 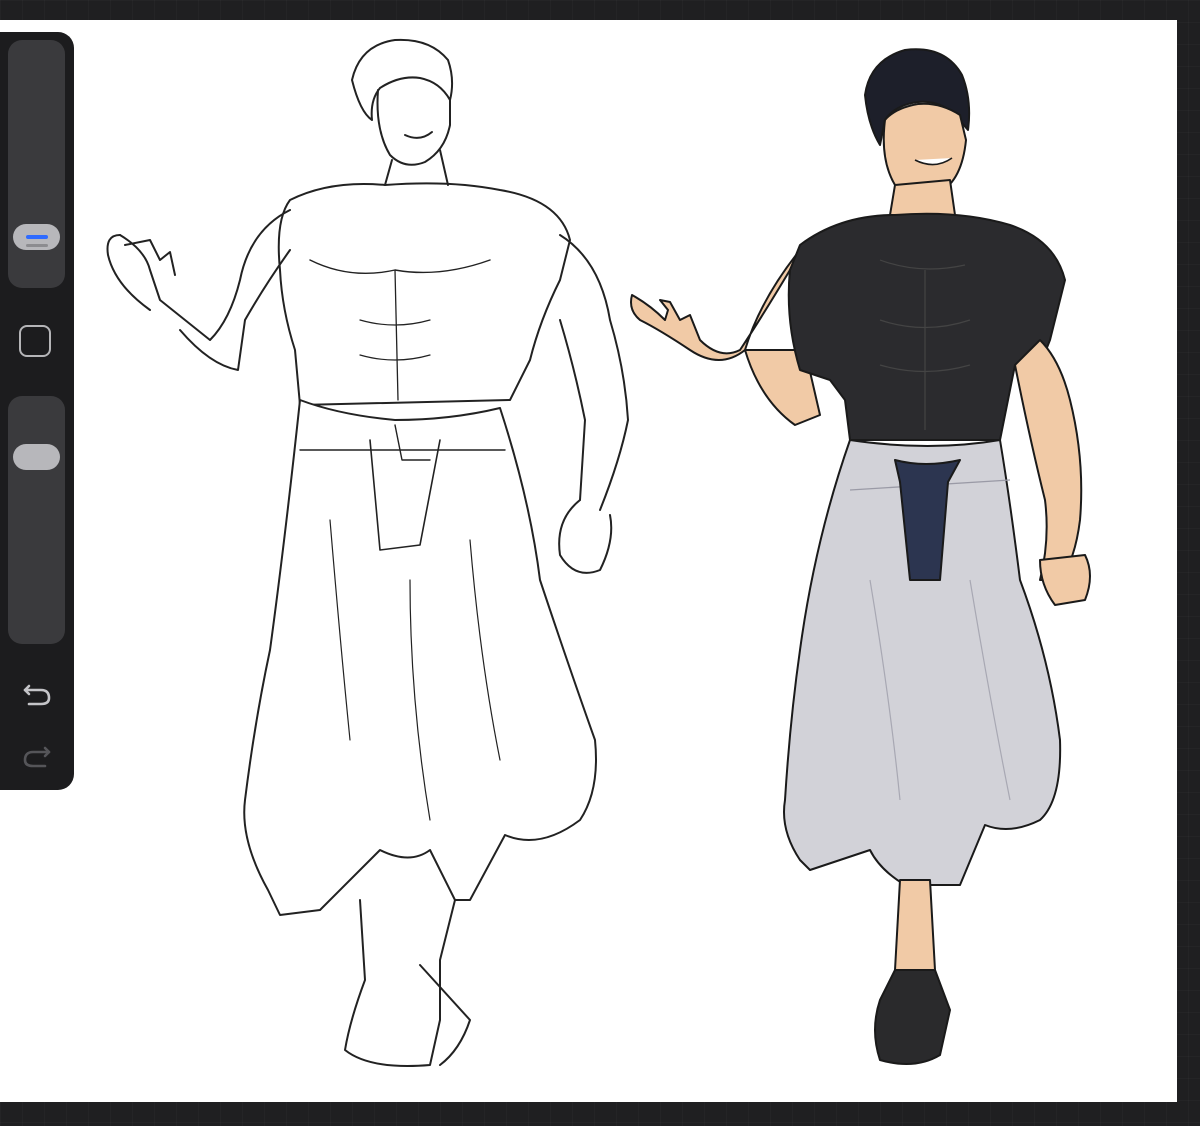 What do you see at coordinates (36, 164) in the screenshot?
I see `brush-size-slider` at bounding box center [36, 164].